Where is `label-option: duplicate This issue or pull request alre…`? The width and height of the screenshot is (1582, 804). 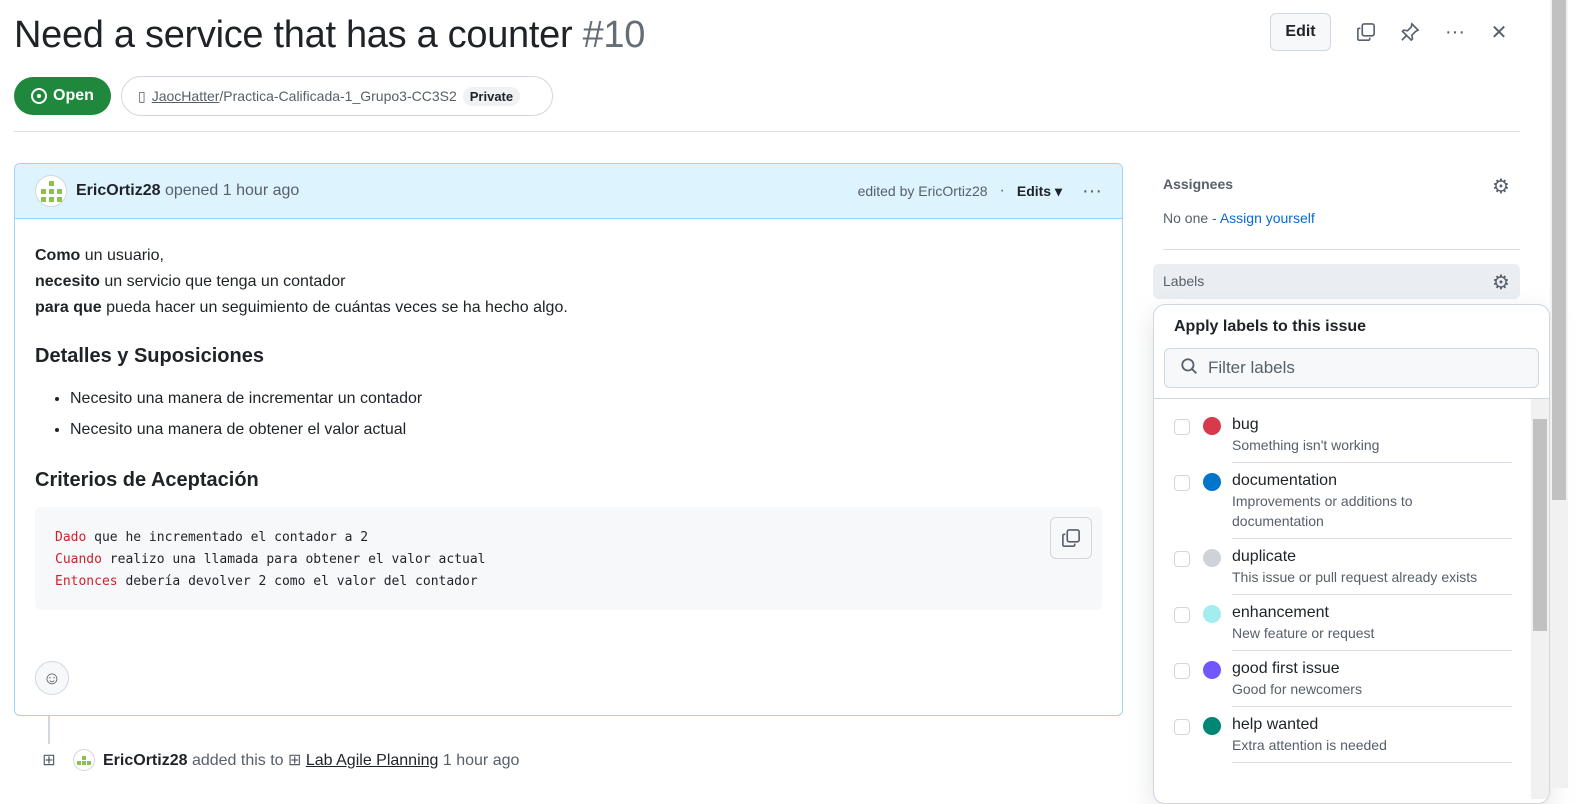 label-option: duplicate This issue or pull request alre… is located at coordinates (1351, 567).